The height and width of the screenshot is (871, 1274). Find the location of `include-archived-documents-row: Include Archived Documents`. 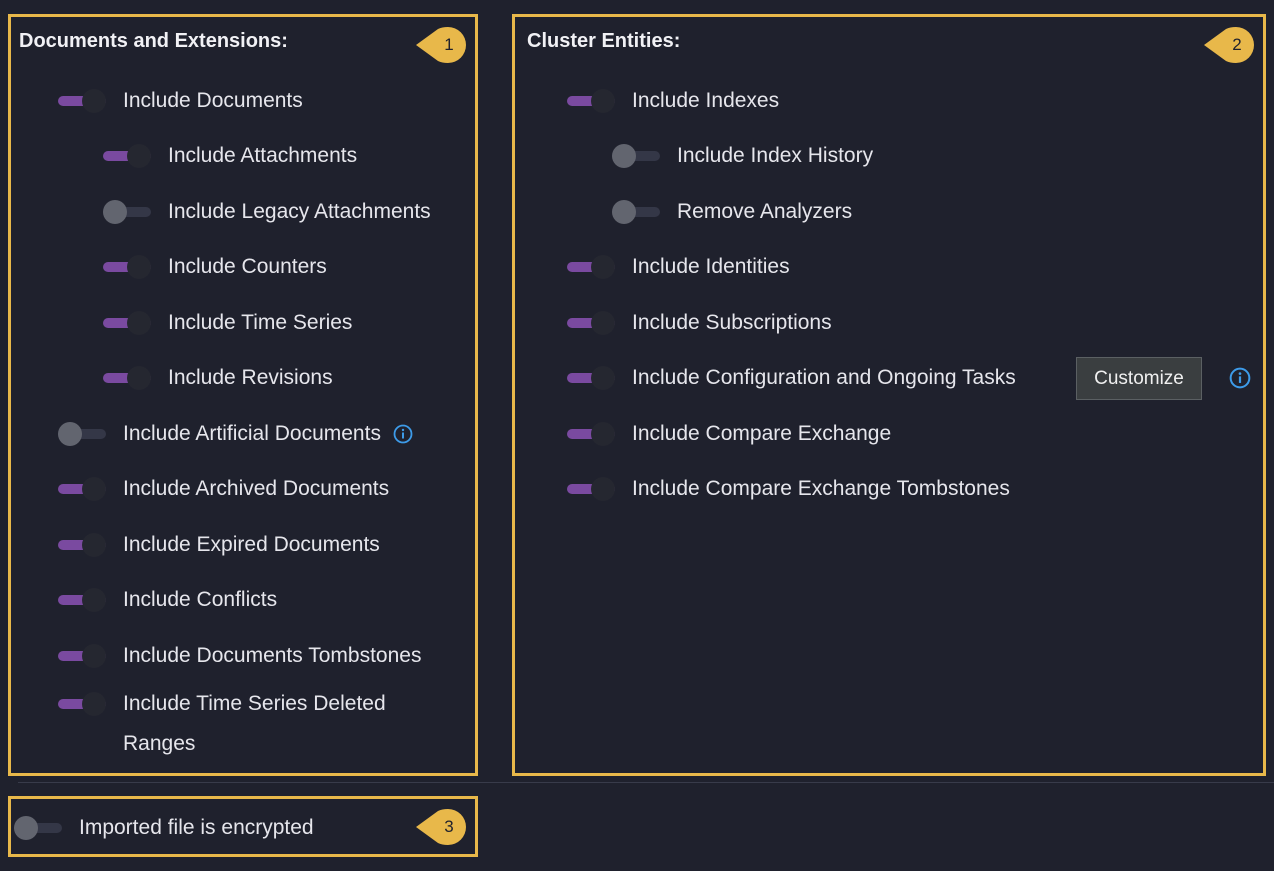

include-archived-documents-row: Include Archived Documents is located at coordinates (223, 489).